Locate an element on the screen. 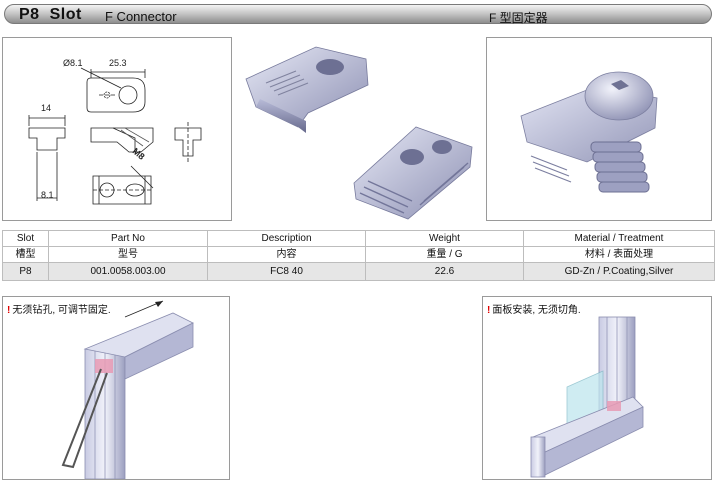  application-panel-left: ! 无须钻孔, 可调节固定. is located at coordinates (116, 388).